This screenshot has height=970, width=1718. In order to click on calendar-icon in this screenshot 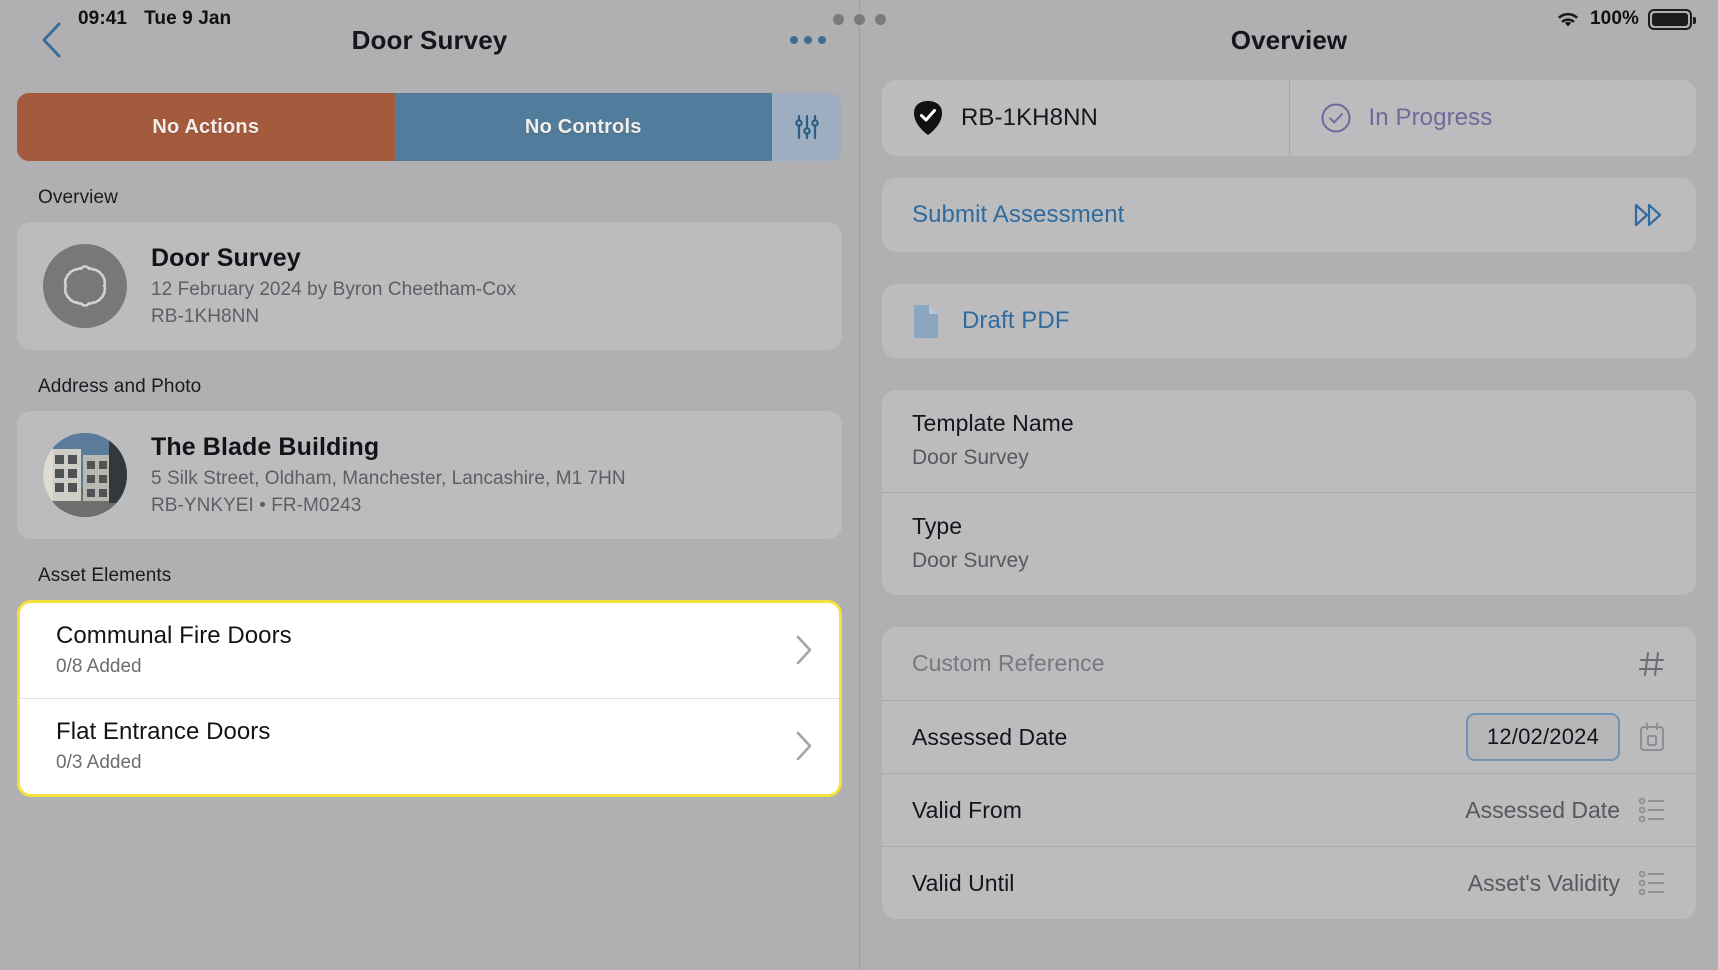, I will do `click(1652, 737)`.